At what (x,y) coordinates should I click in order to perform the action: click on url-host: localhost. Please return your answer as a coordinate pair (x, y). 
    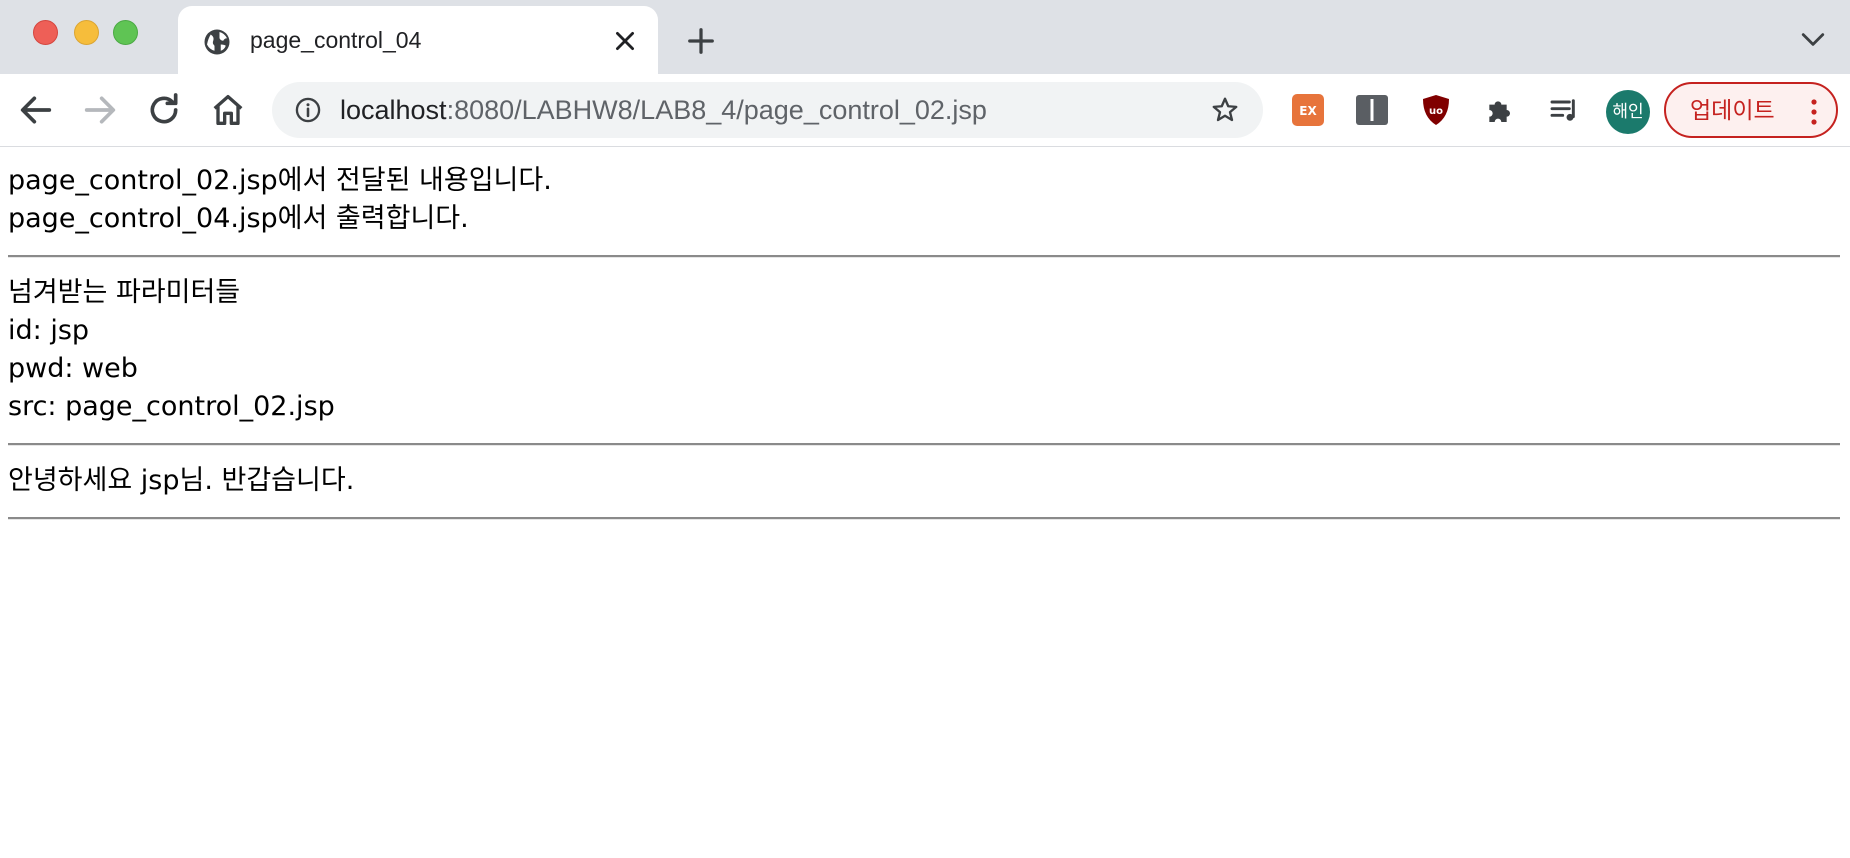
    Looking at the image, I should click on (393, 110).